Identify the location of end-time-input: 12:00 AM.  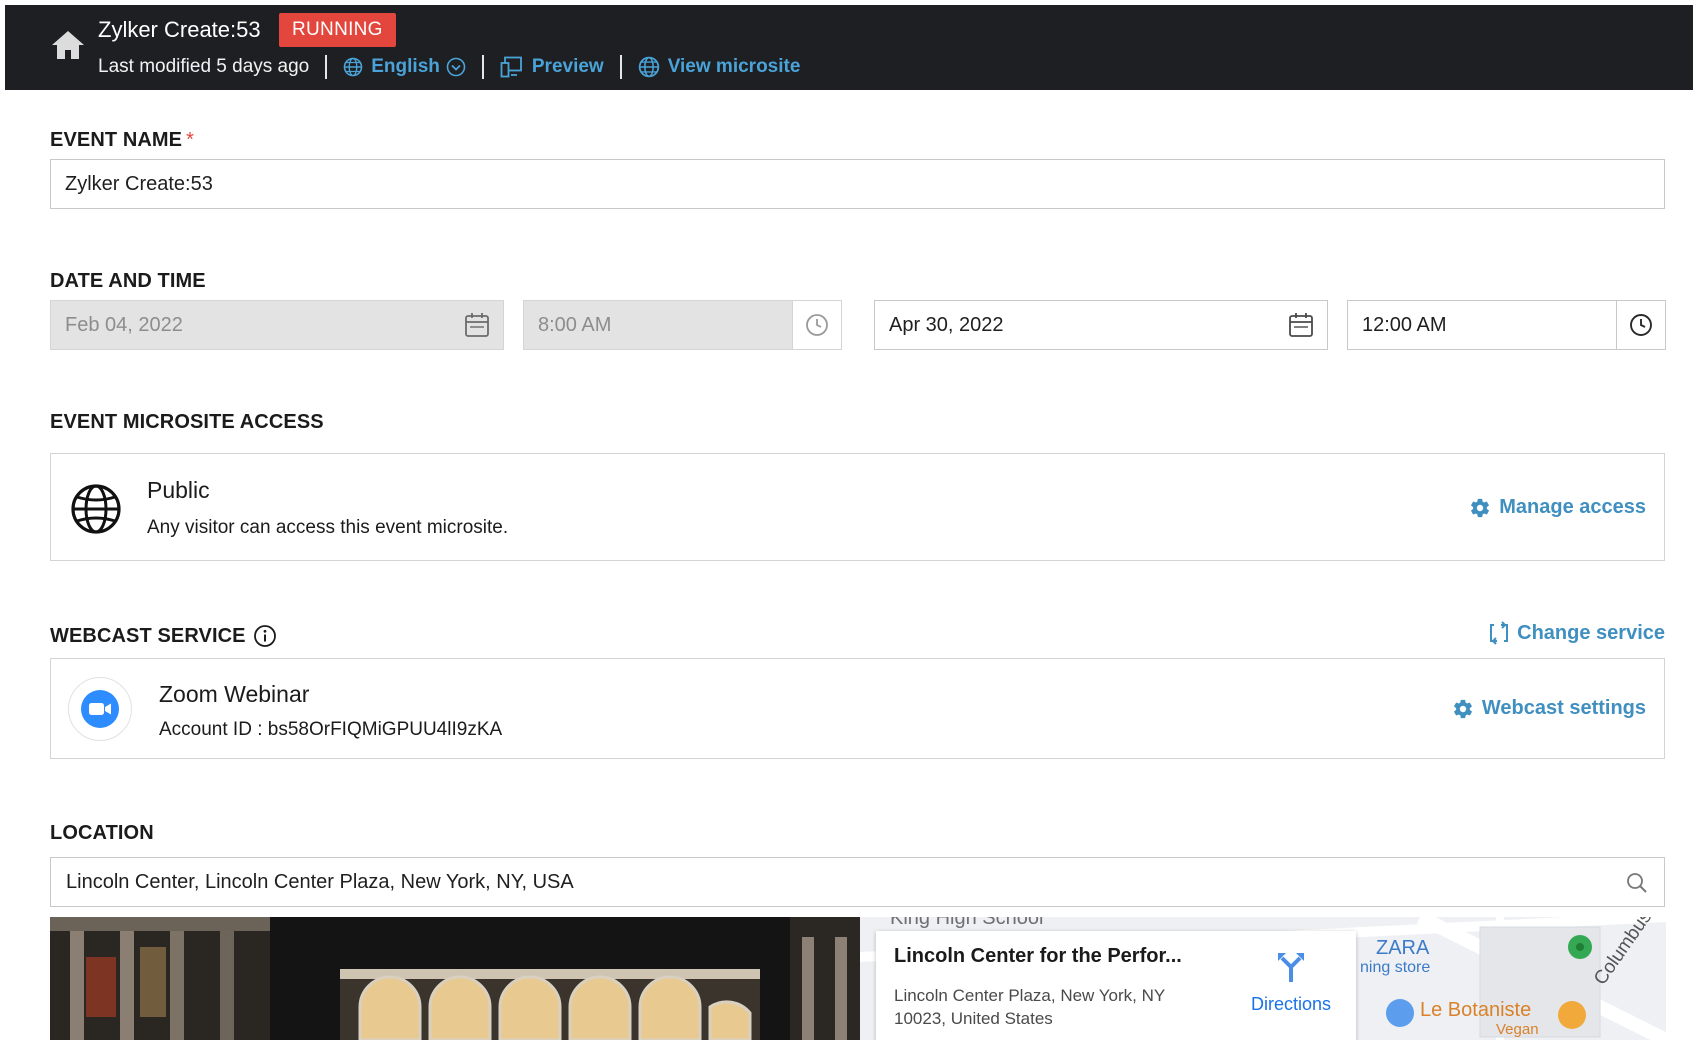
(1482, 325).